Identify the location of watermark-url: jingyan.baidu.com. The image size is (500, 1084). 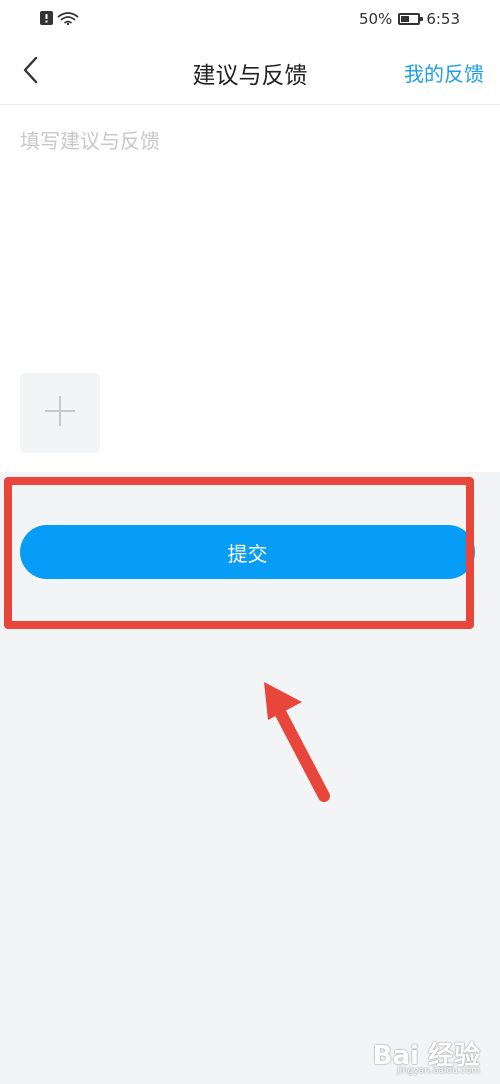
(438, 1071).